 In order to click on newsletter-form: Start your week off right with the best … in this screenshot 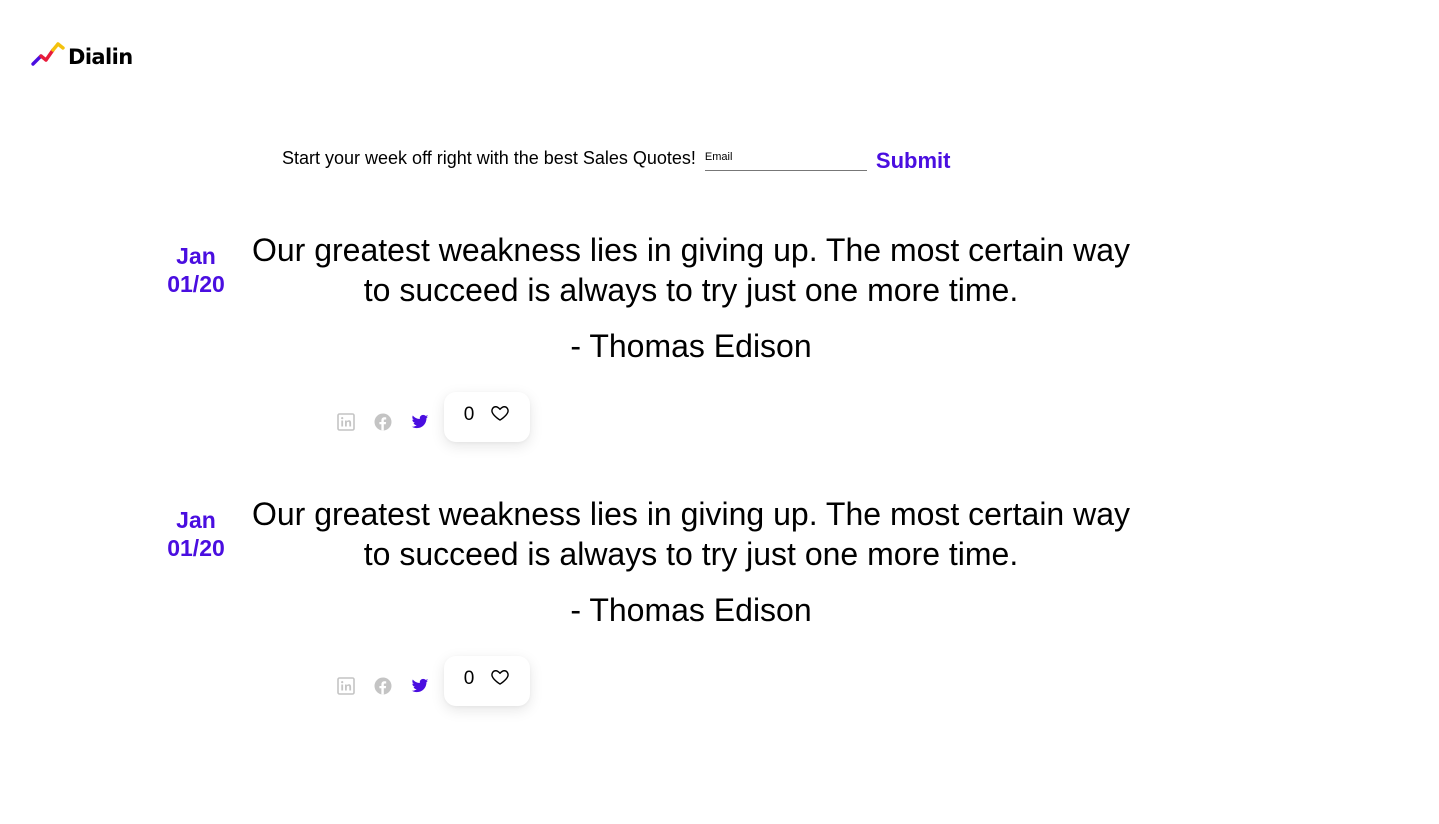, I will do `click(616, 161)`.